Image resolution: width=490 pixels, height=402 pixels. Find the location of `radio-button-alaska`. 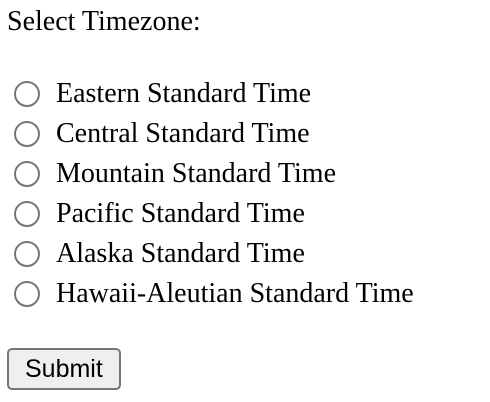

radio-button-alaska is located at coordinates (27, 254).